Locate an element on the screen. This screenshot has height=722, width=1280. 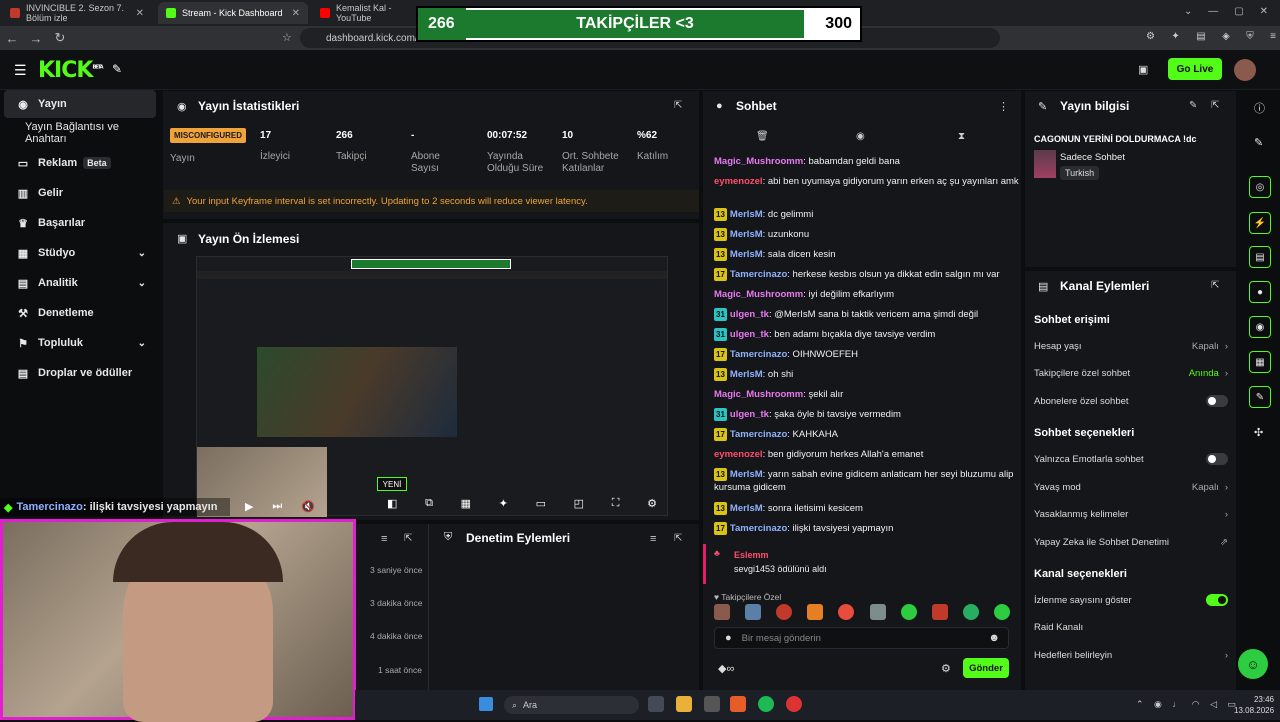
layout-icon: ▦ is located at coordinates (466, 503).